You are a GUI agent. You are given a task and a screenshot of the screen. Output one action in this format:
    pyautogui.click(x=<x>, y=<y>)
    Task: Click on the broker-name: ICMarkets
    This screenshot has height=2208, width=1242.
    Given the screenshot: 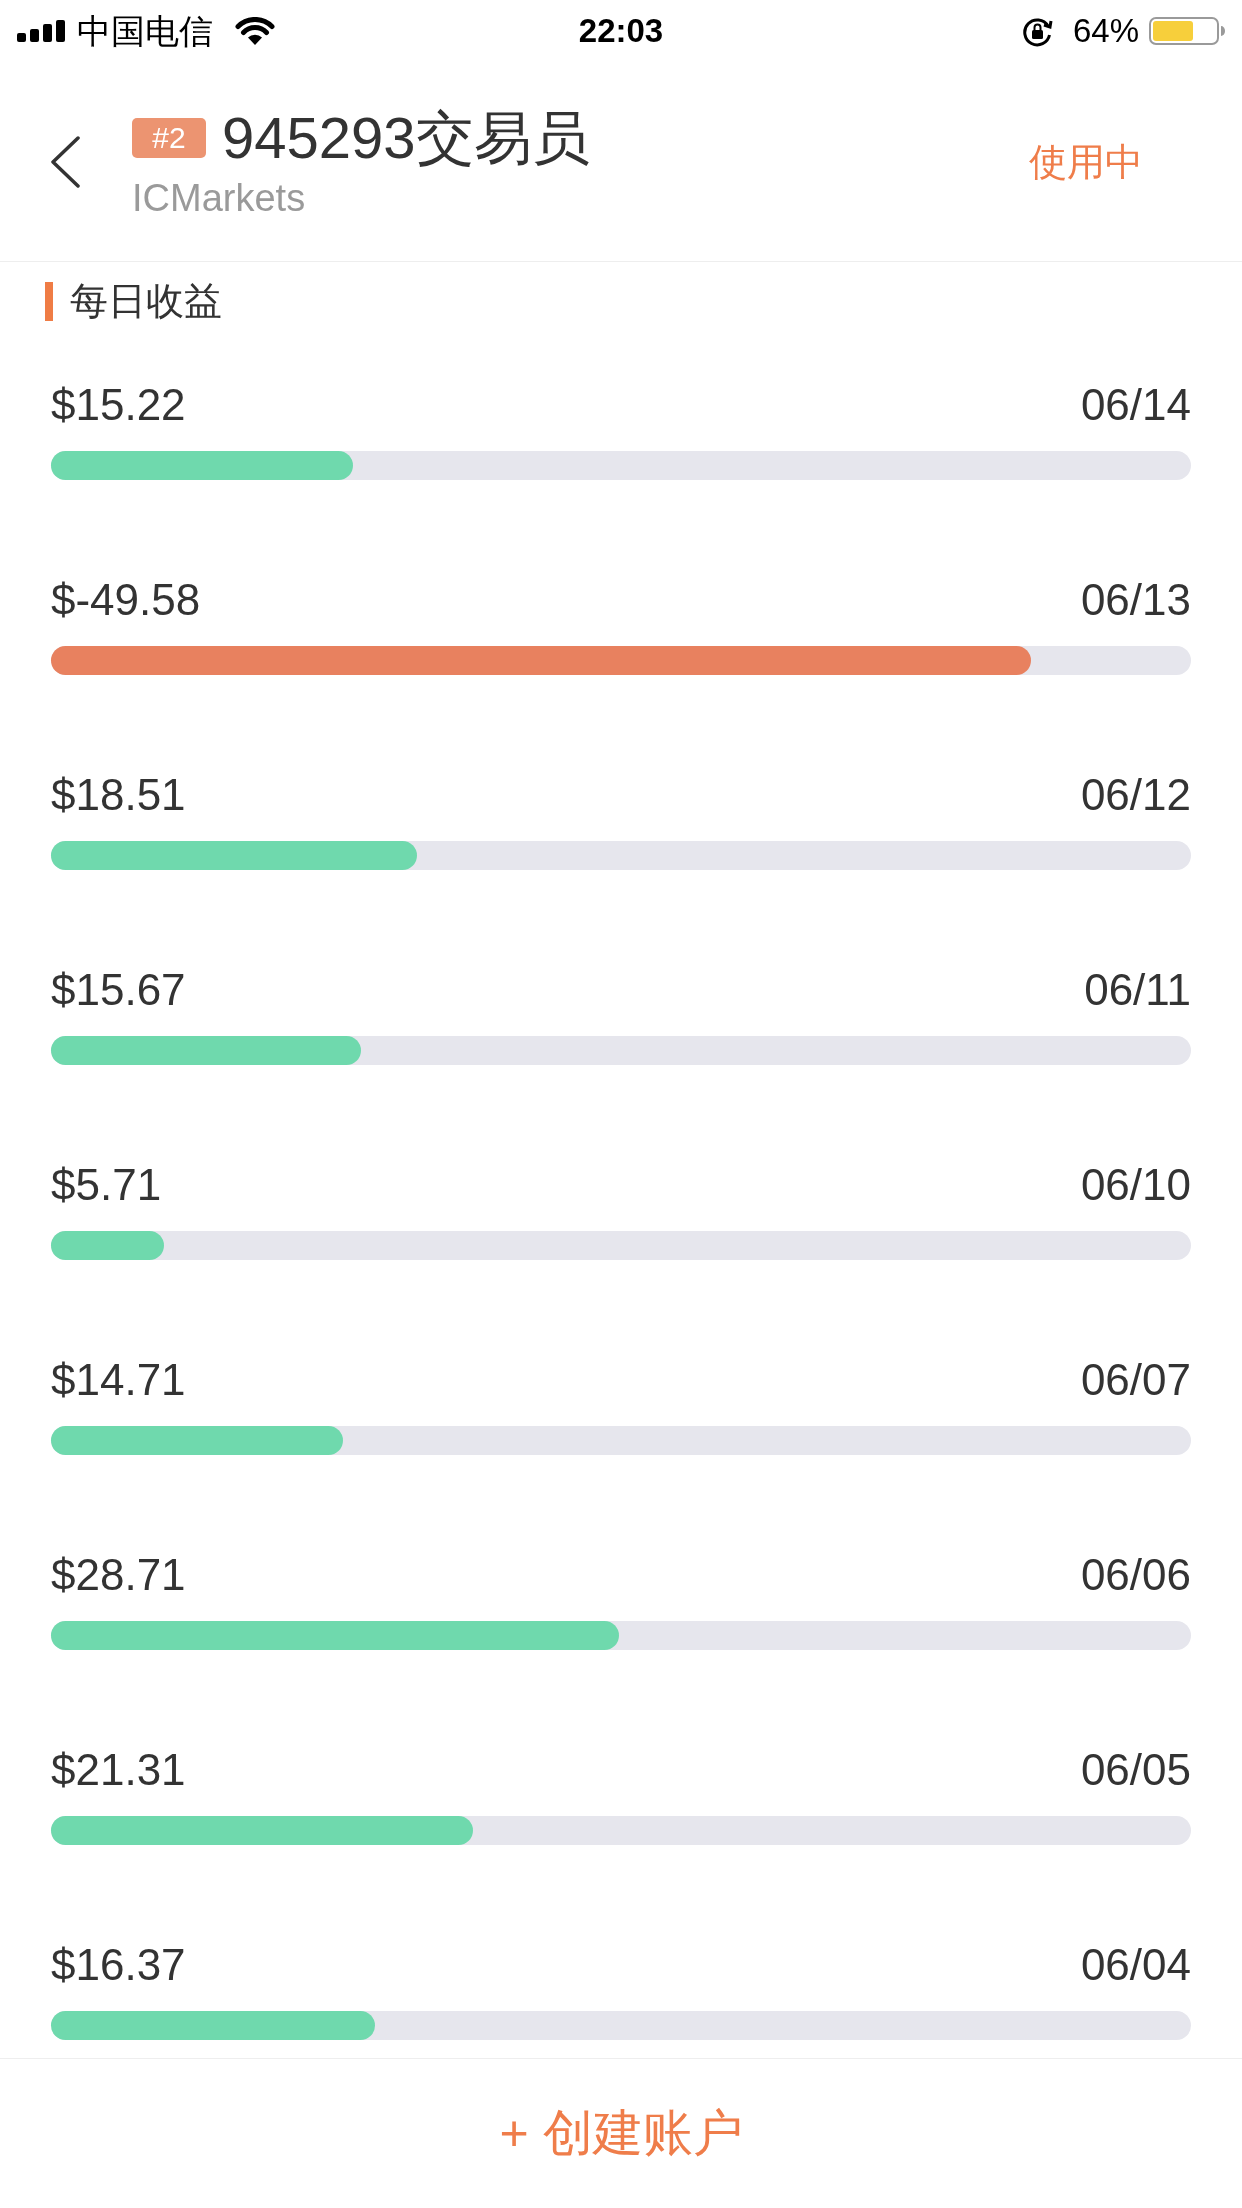 What is the action you would take?
    pyautogui.click(x=219, y=198)
    